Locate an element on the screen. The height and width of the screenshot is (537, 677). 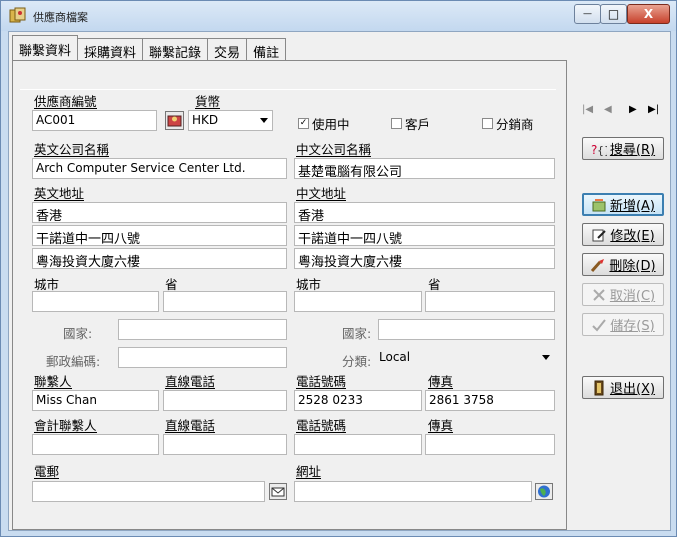
send-email-icon is located at coordinates (278, 491).